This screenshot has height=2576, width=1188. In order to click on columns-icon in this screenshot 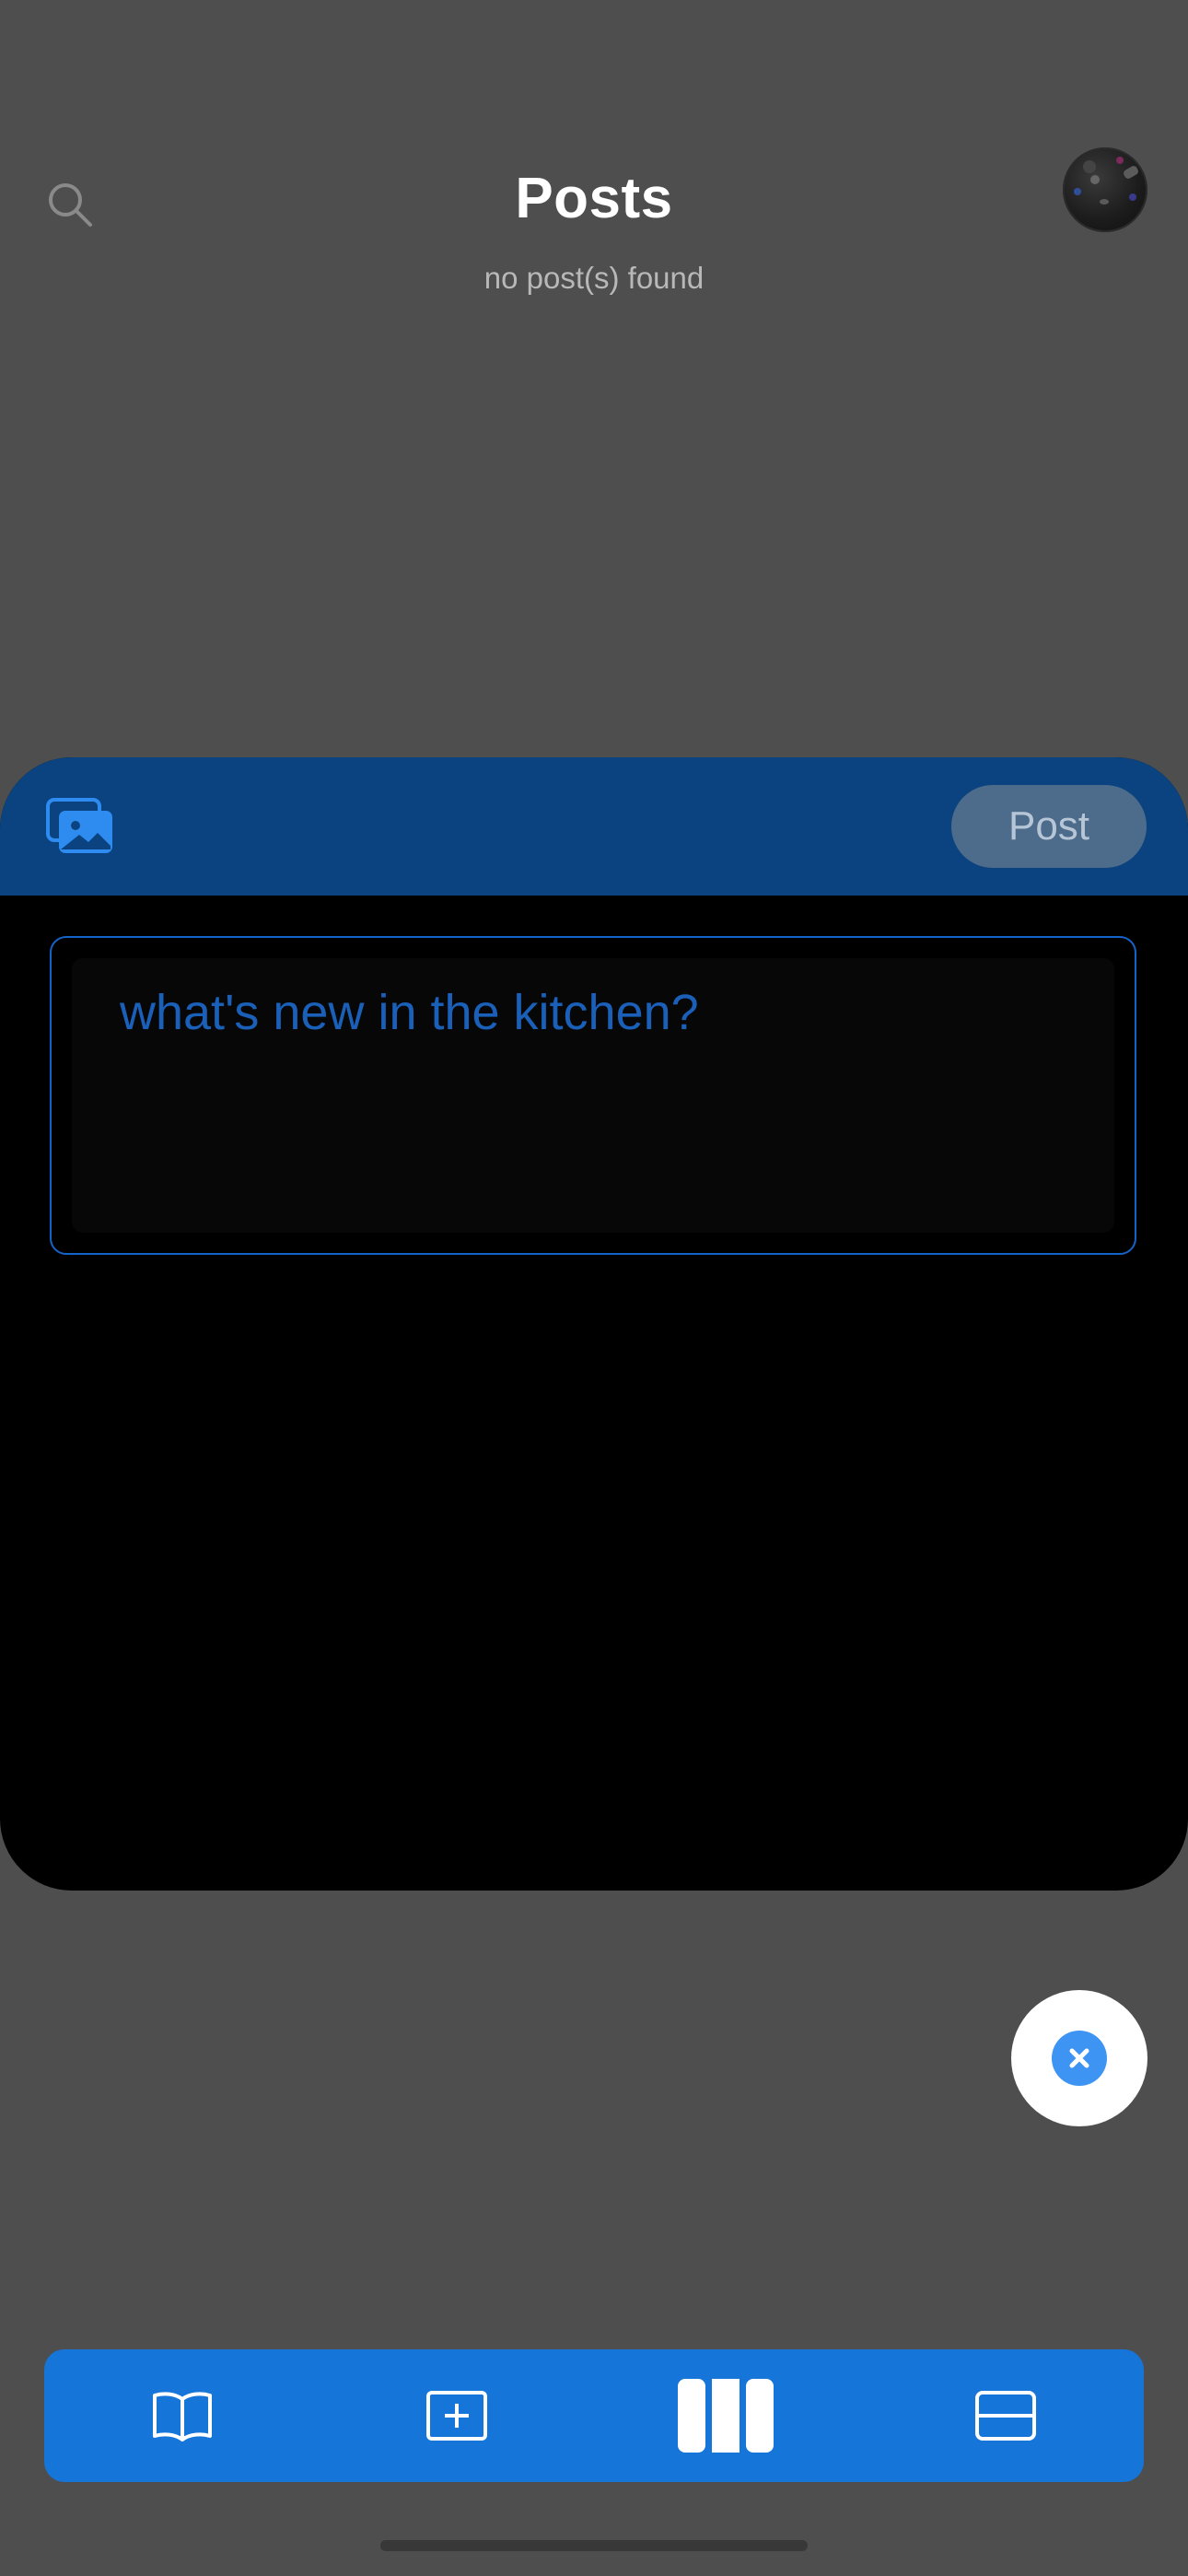, I will do `click(726, 2416)`.